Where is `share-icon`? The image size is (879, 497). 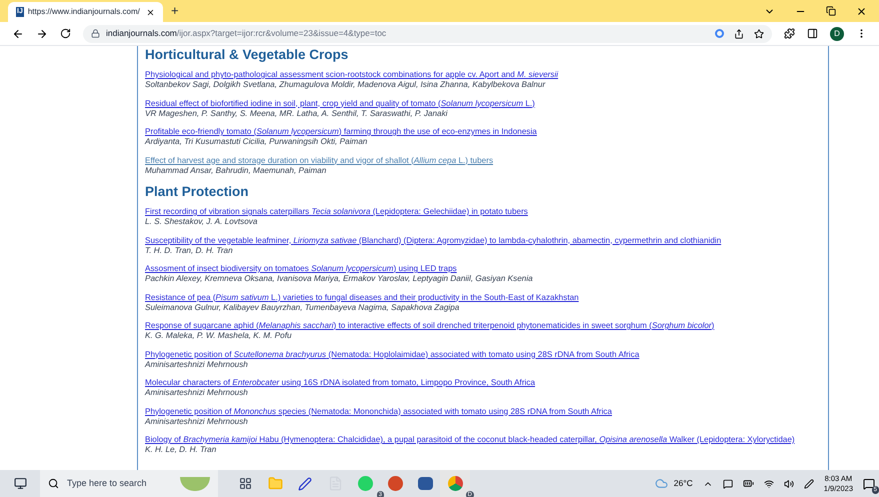
share-icon is located at coordinates (739, 33).